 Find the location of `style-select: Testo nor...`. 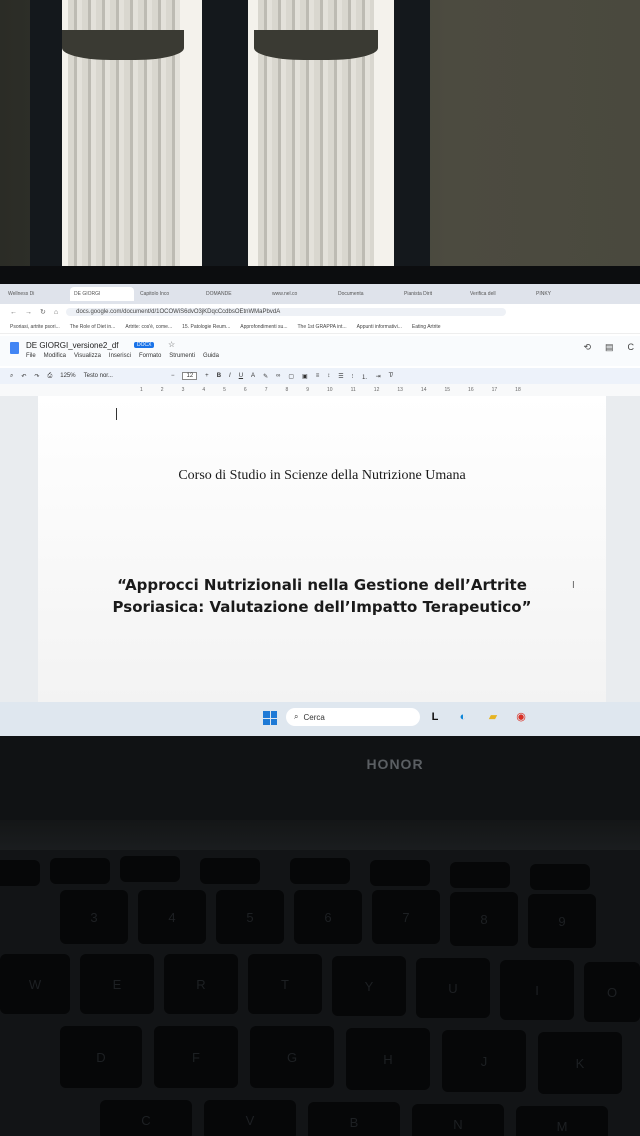

style-select: Testo nor... is located at coordinates (98, 376).